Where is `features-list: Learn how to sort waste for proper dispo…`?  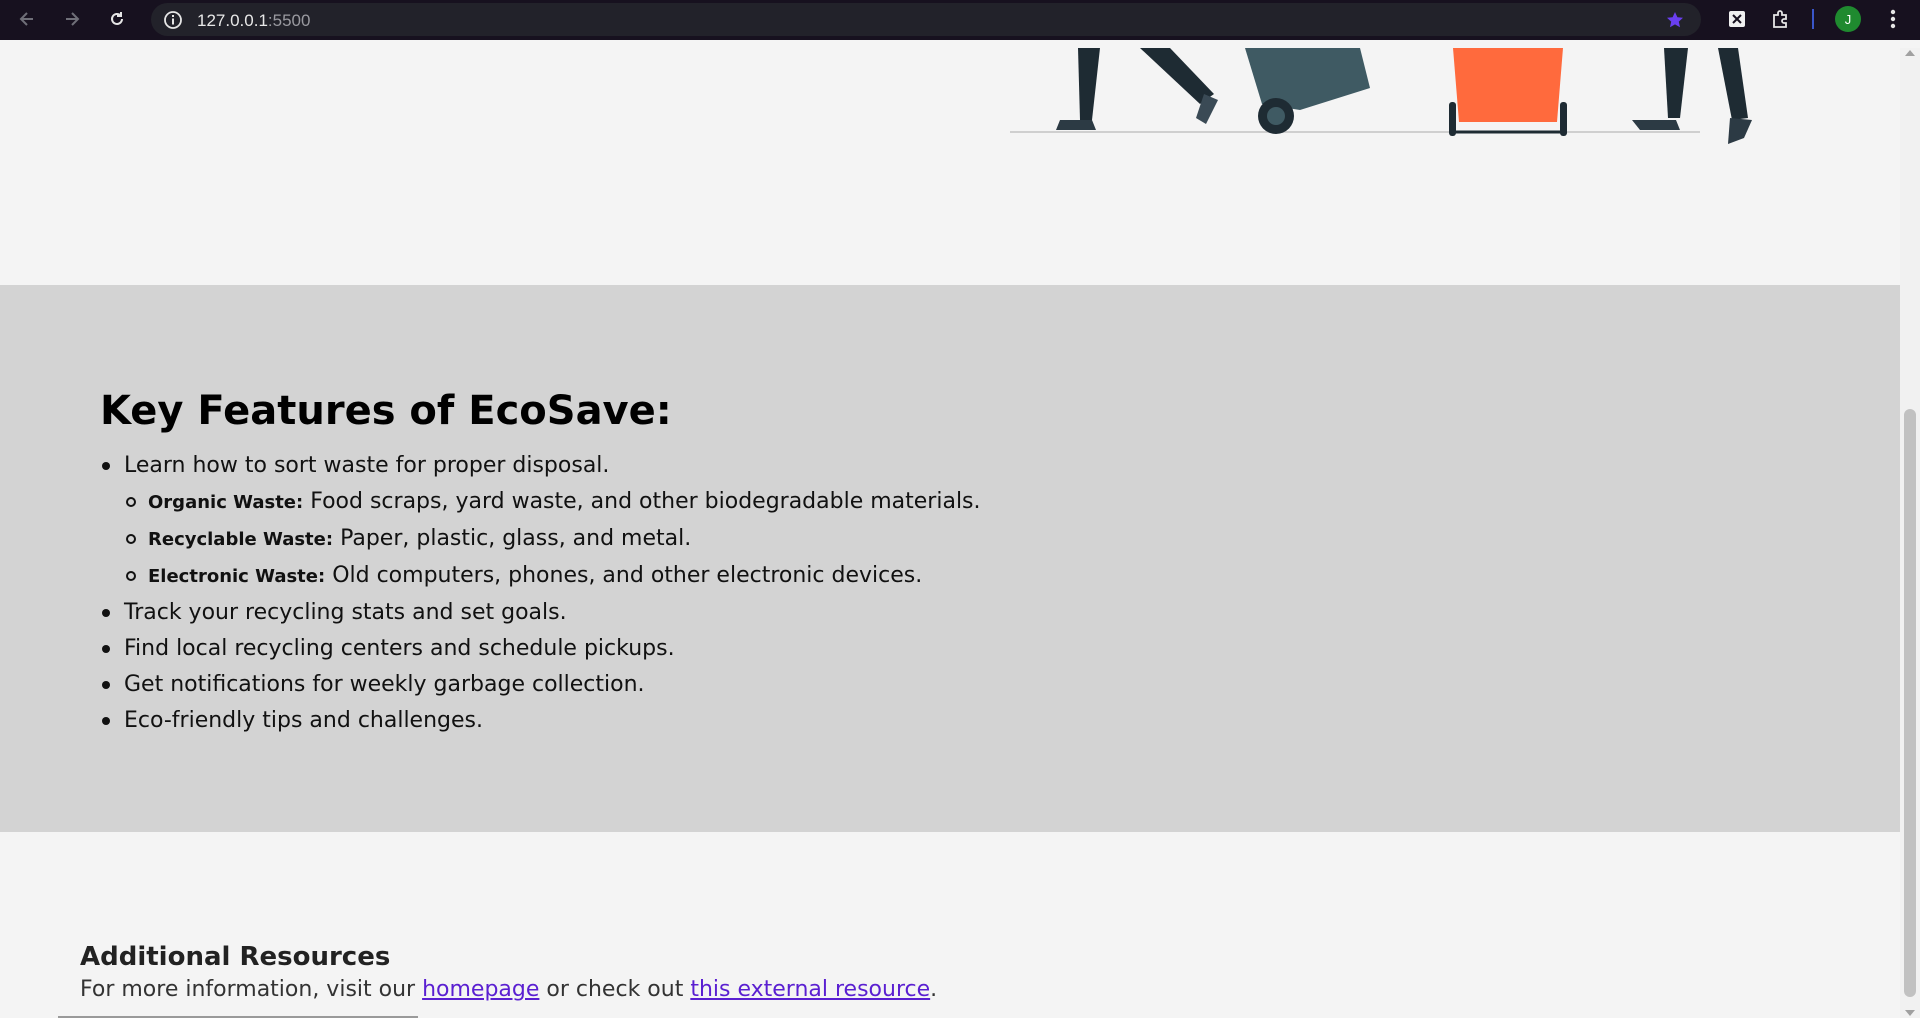 features-list: Learn how to sort waste for proper dispo… is located at coordinates (600, 593).